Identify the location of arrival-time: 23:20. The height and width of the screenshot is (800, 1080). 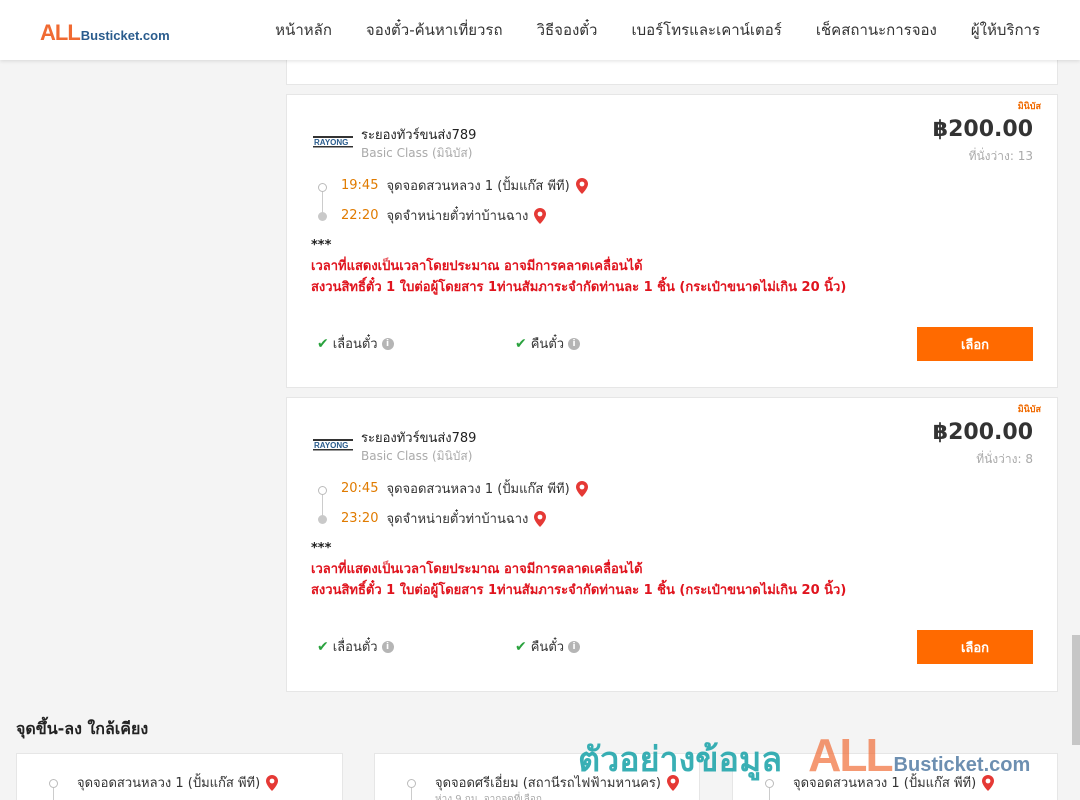
(360, 518).